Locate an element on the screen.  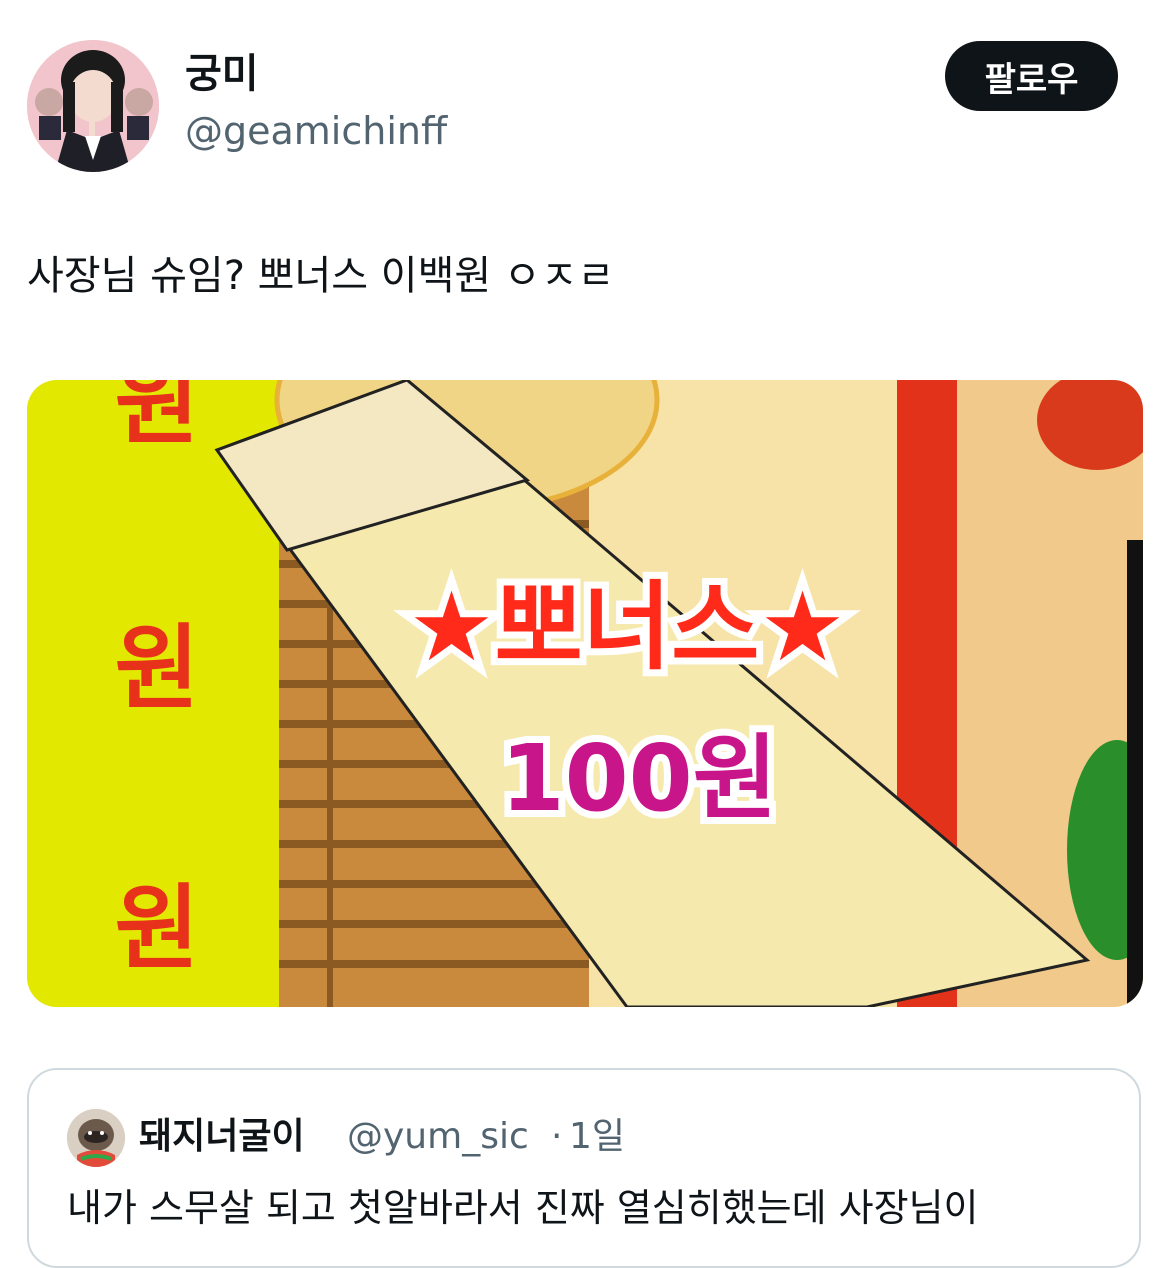
quoted-author-handle: @yum_sic is located at coordinates (438, 1137).